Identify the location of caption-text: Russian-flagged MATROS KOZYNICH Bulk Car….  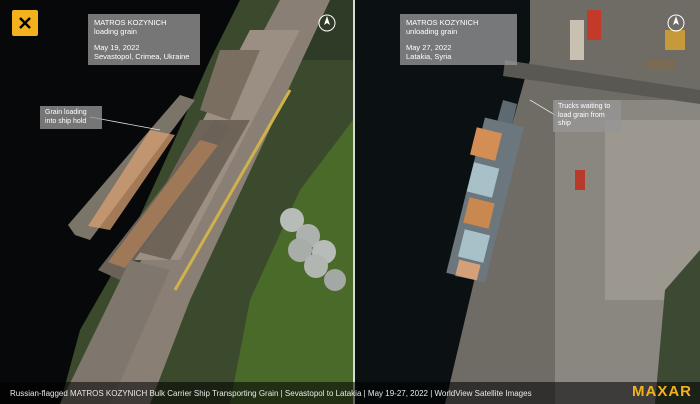
(271, 393).